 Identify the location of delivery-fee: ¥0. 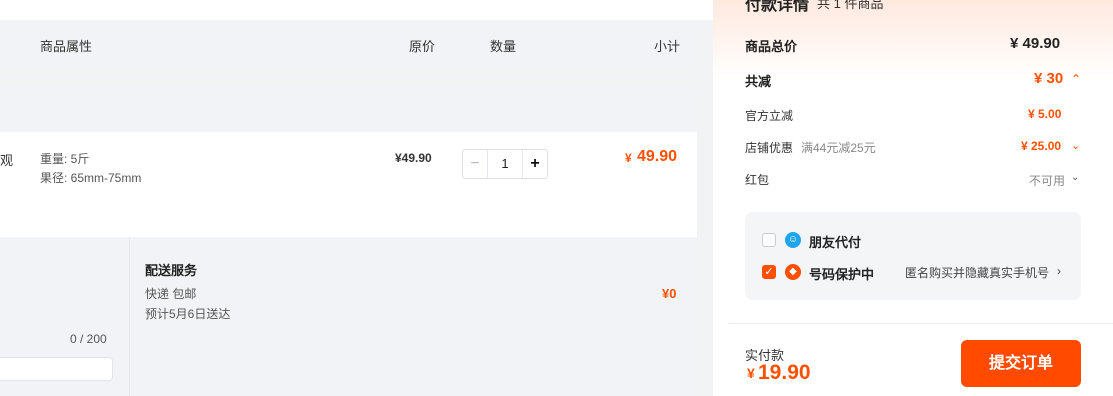
(669, 293).